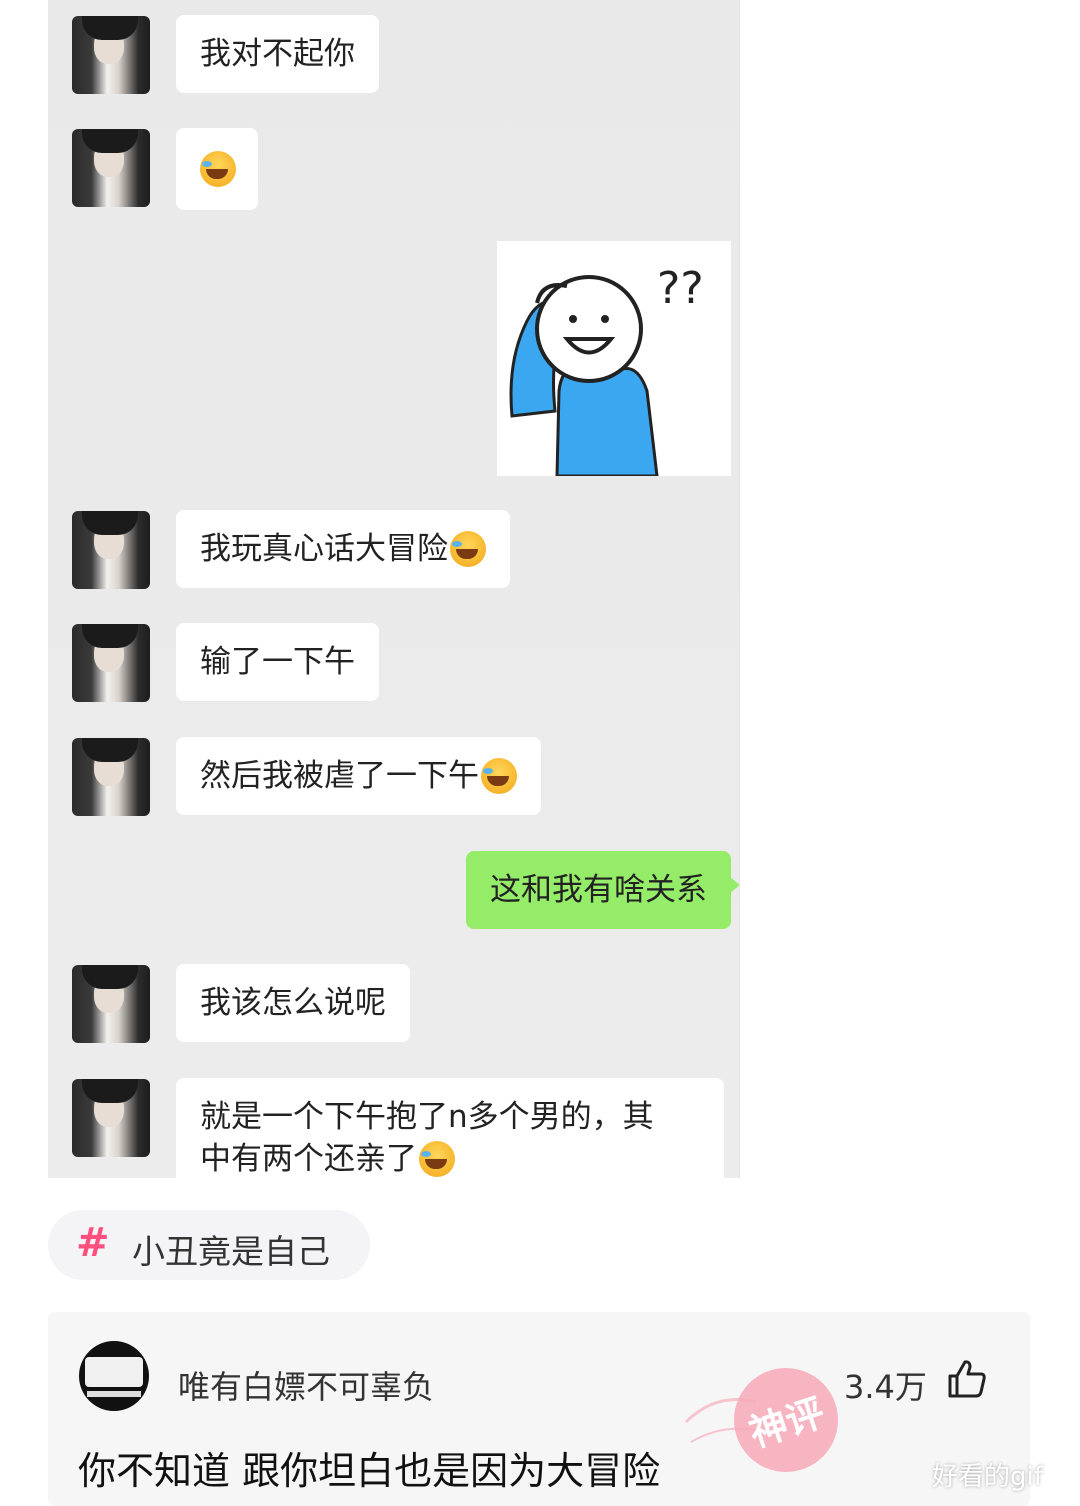 This screenshot has width=1080, height=1506. What do you see at coordinates (306, 1385) in the screenshot?
I see `commenter-username: 唯有白嫖不可辜负` at bounding box center [306, 1385].